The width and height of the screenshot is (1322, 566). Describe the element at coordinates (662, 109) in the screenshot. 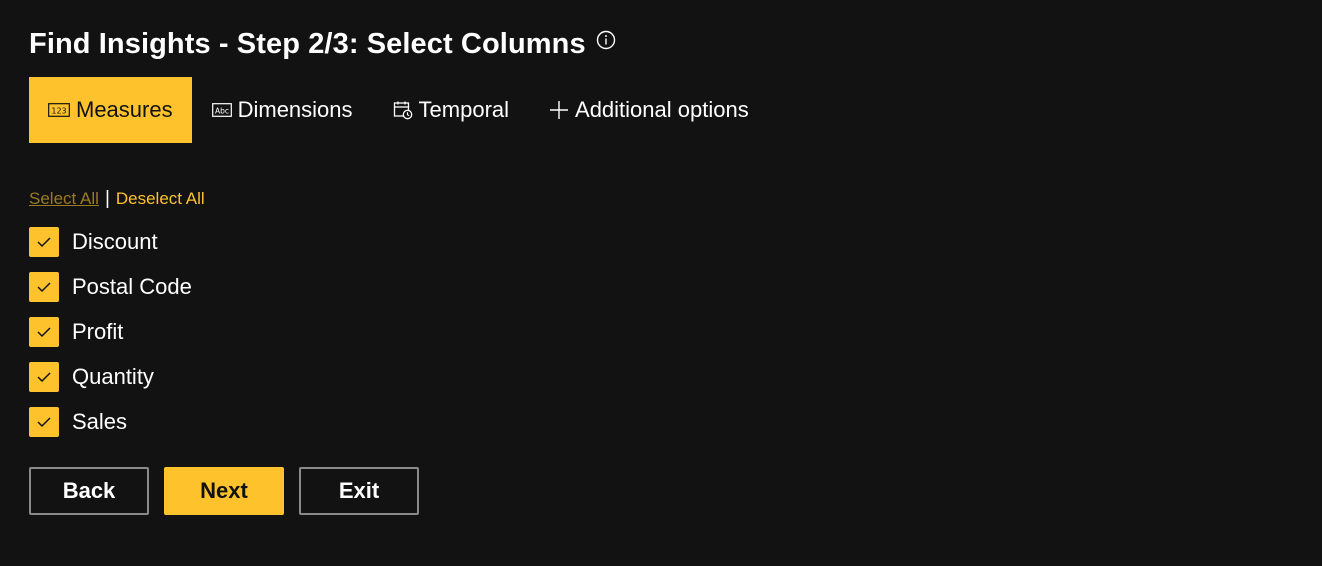

I see `tab-label: Additional options` at that location.